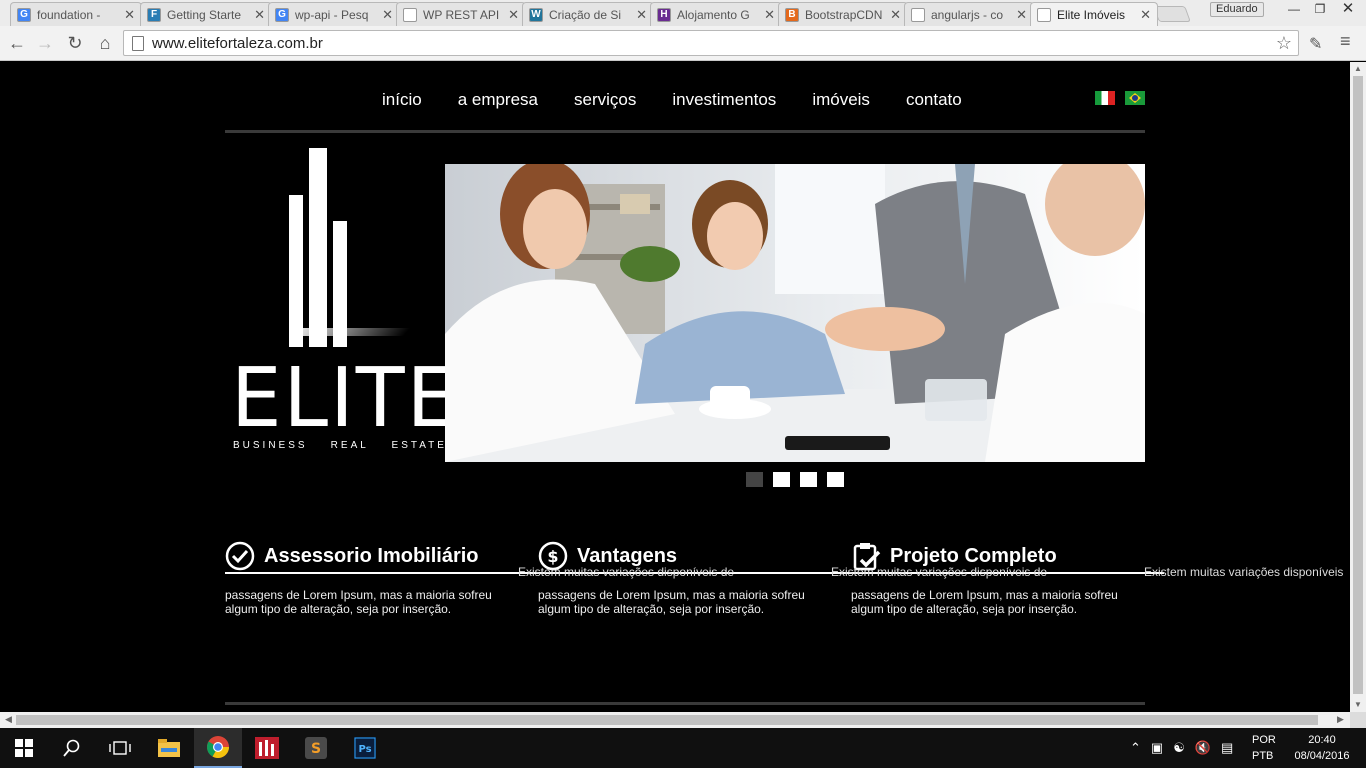  I want to click on clock: 20:40 08/04/2016, so click(1322, 748).